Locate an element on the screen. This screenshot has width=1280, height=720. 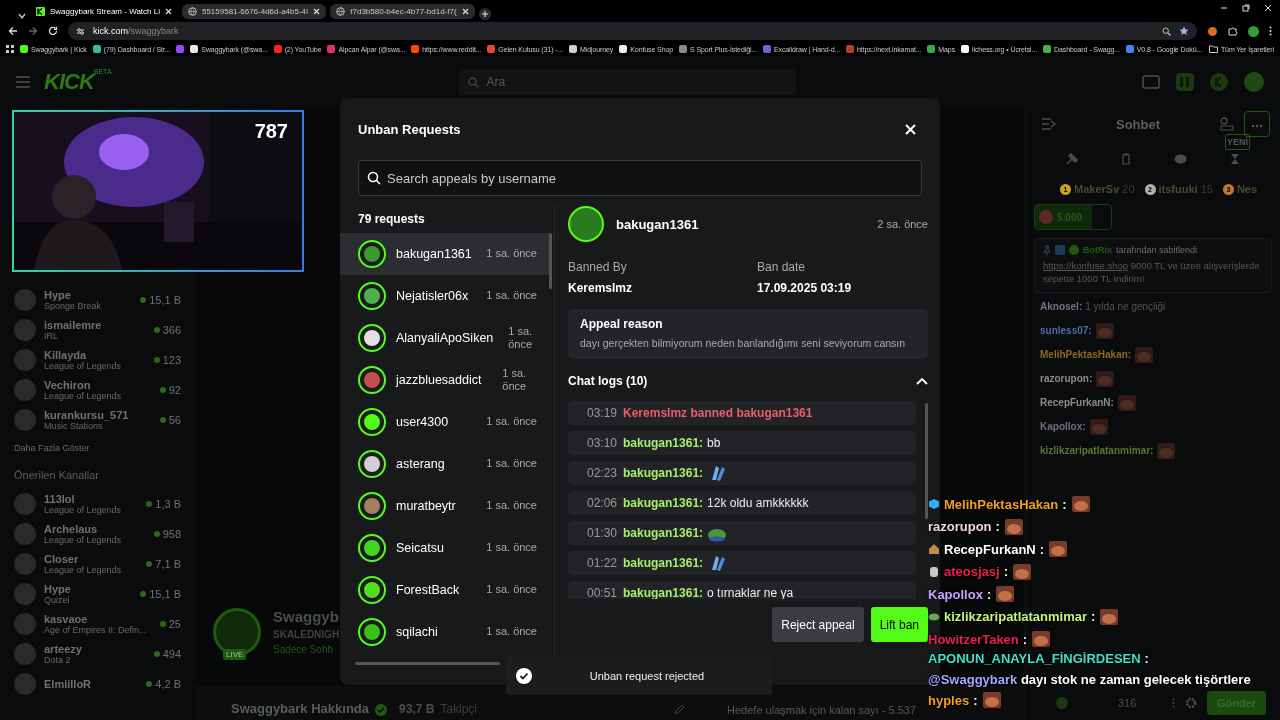
star-icon is located at coordinates (1184, 31).